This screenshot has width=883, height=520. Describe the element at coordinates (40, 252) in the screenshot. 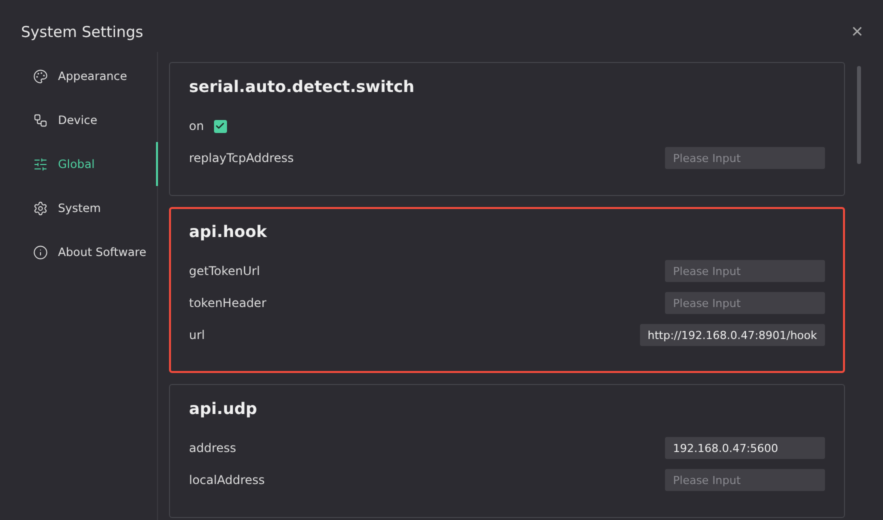

I see `info-icon` at that location.